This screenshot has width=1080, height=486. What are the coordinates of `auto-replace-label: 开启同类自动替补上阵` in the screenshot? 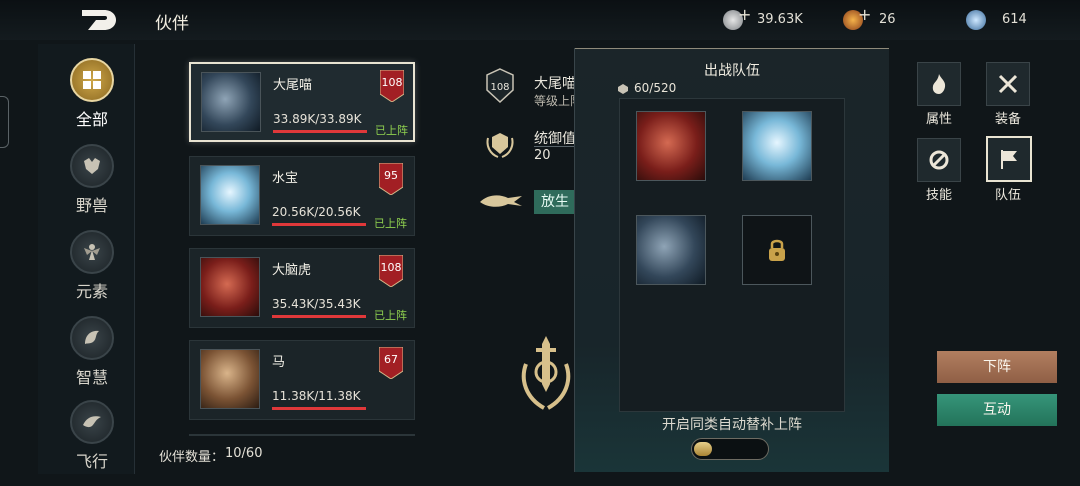 It's located at (732, 425).